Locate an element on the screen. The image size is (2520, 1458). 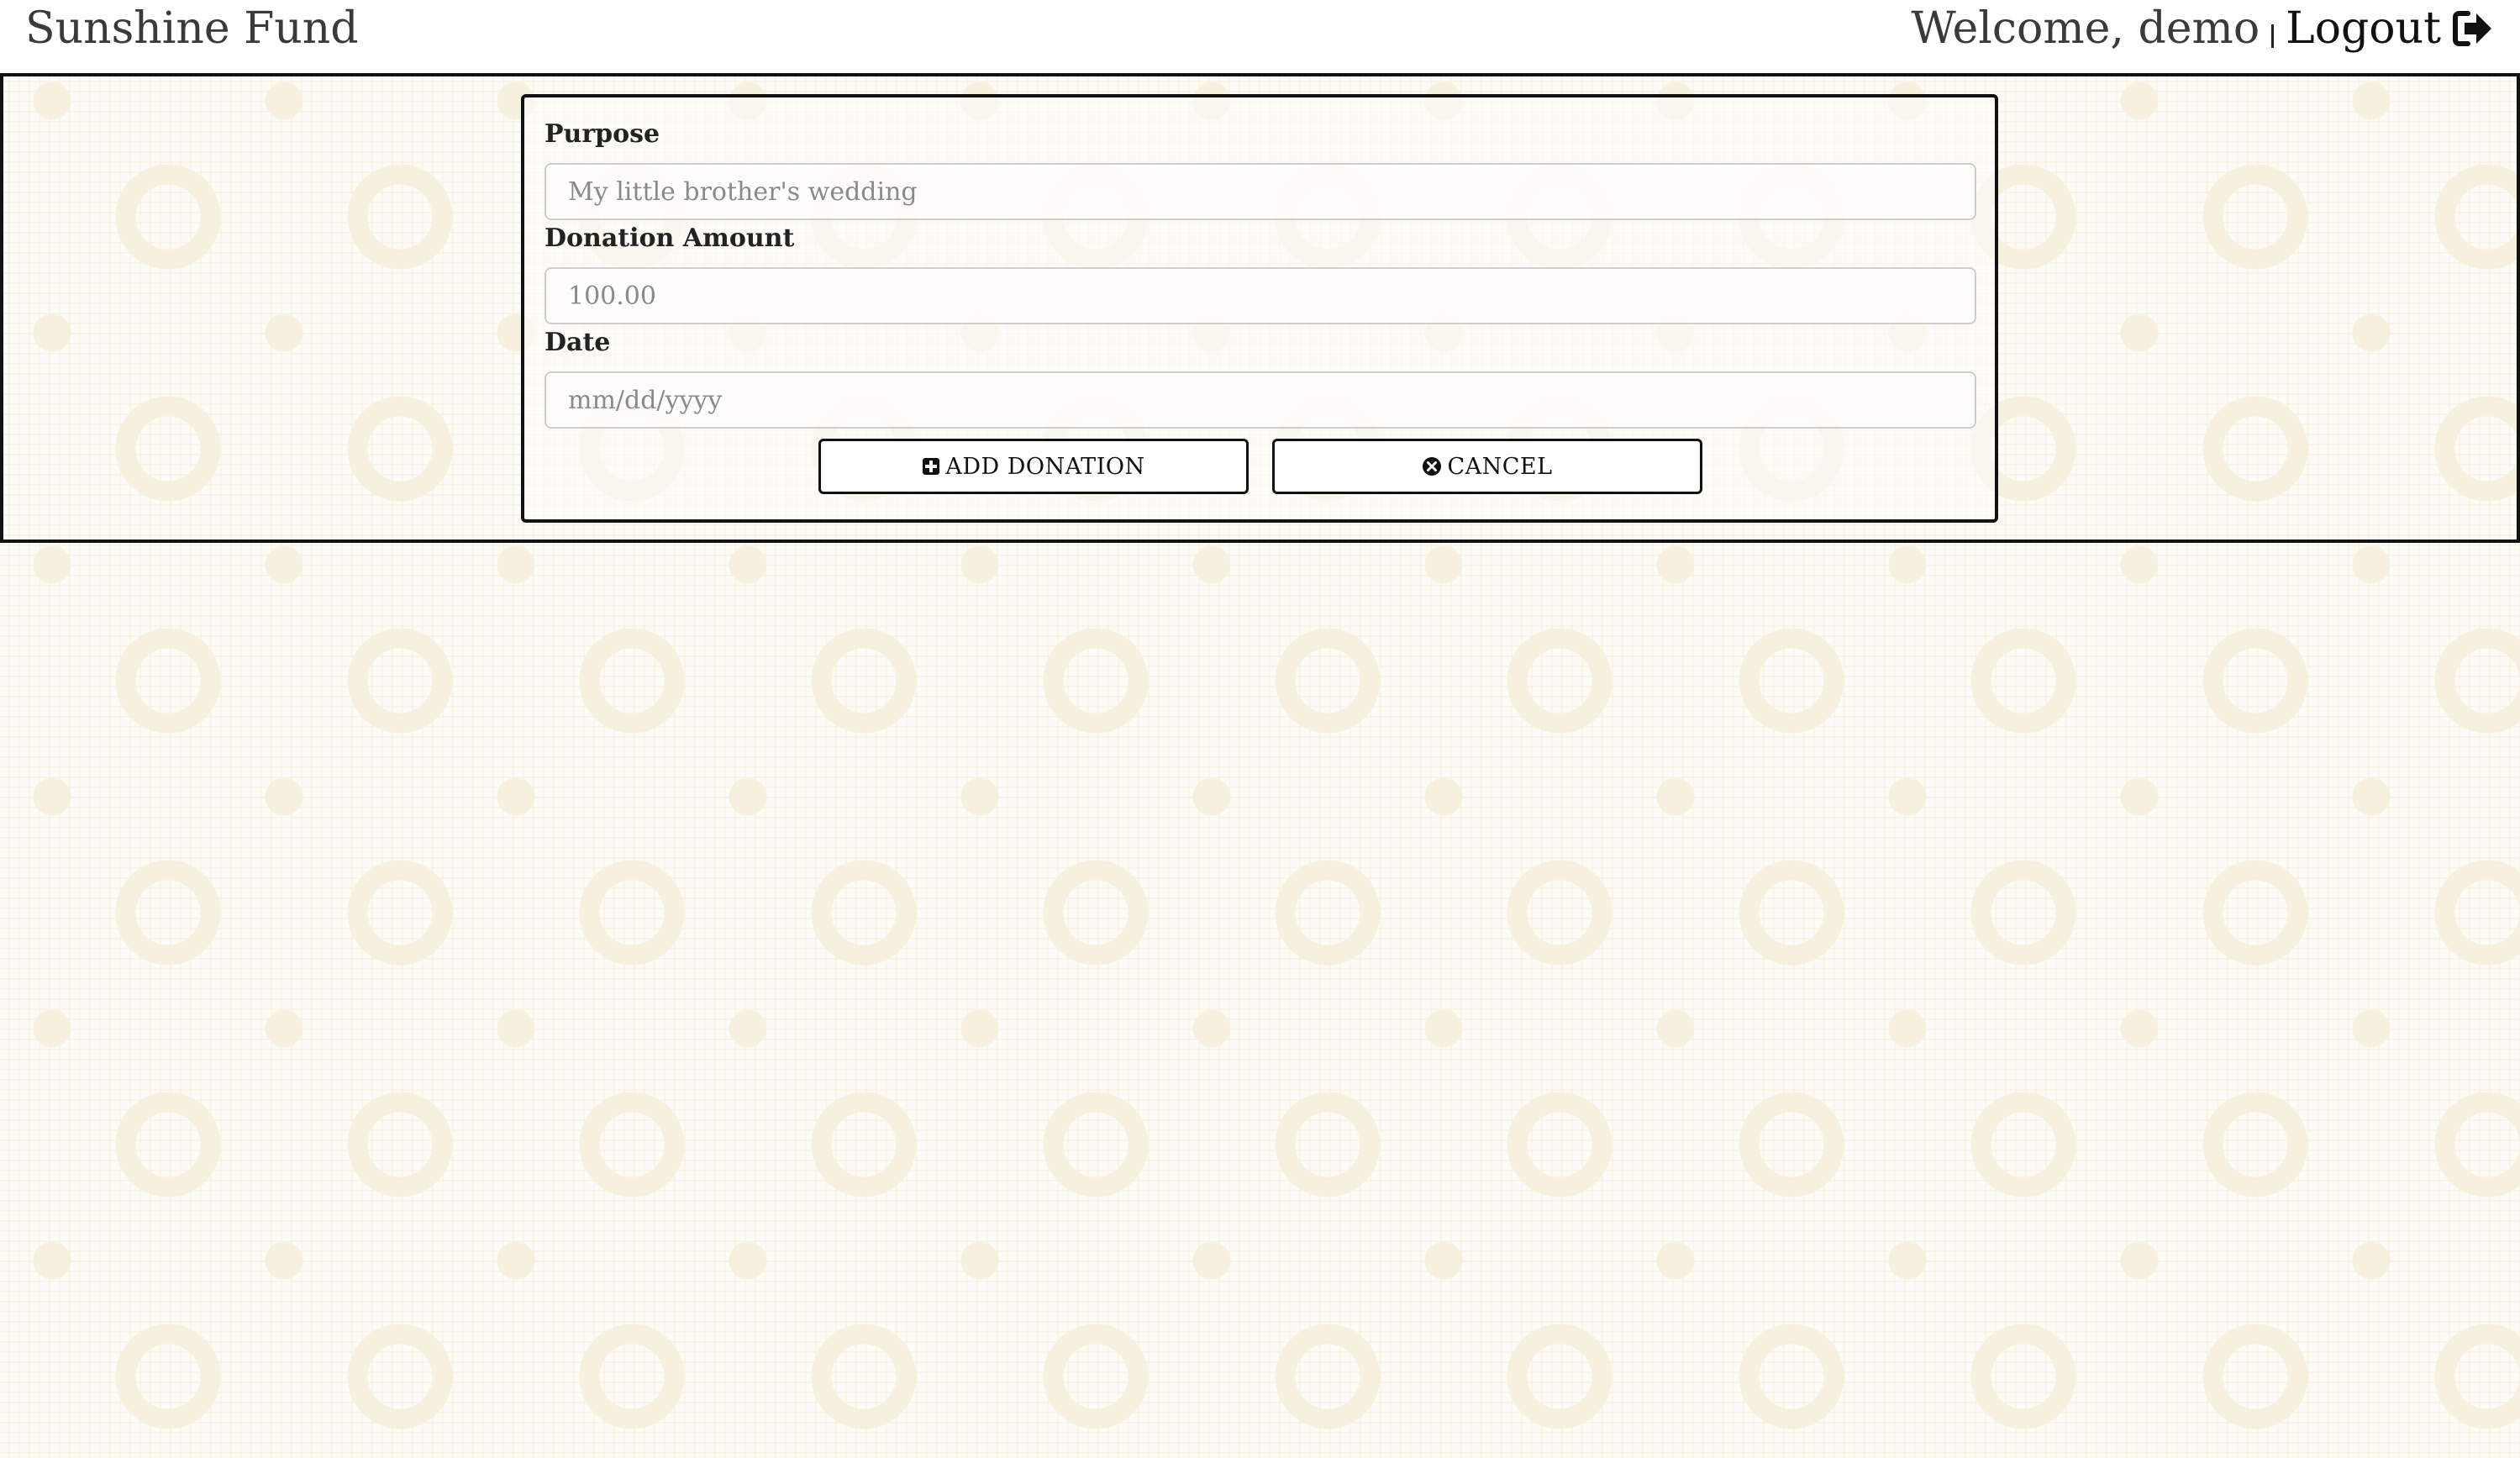
purpose-label: Purpose is located at coordinates (602, 134).